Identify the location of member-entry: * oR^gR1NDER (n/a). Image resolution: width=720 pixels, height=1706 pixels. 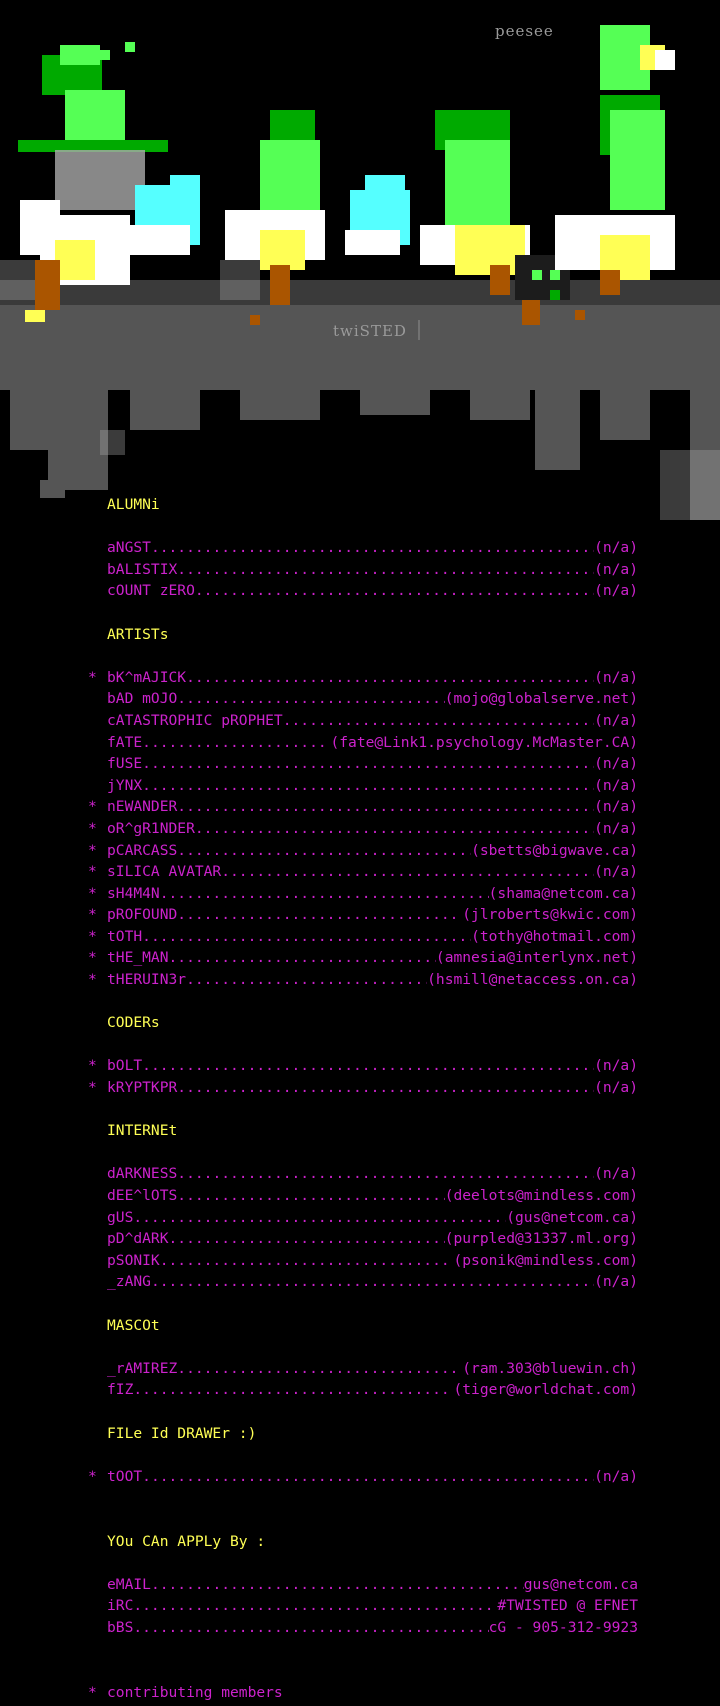
(360, 829).